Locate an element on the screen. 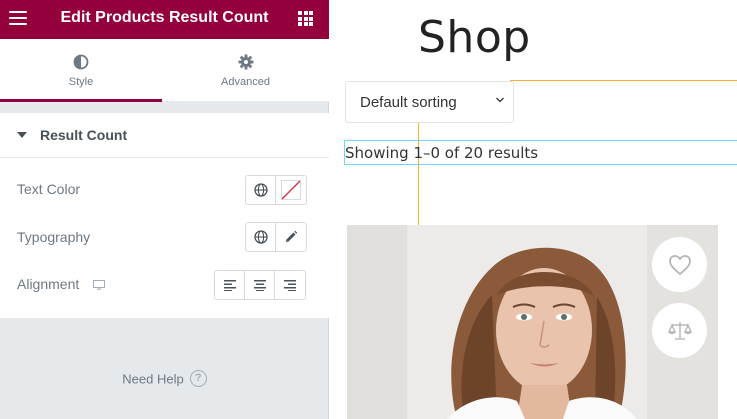 Image resolution: width=737 pixels, height=419 pixels. text-color-controls is located at coordinates (276, 190).